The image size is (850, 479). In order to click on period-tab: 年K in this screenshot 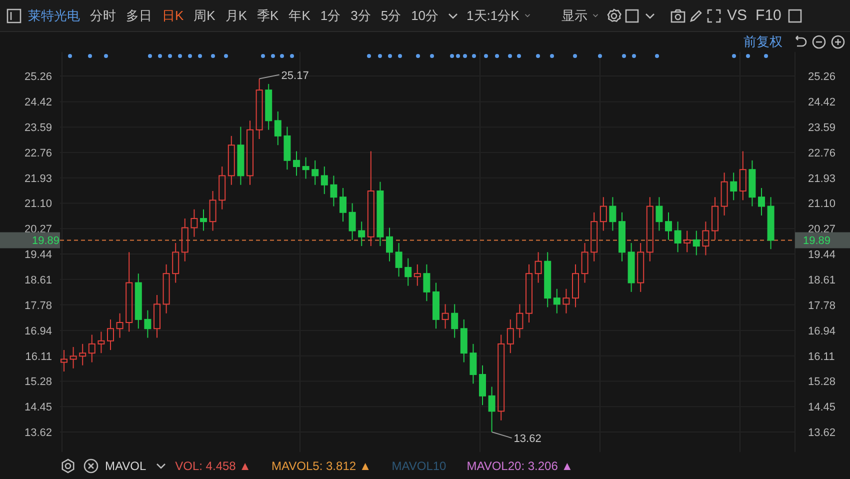, I will do `click(299, 16)`.